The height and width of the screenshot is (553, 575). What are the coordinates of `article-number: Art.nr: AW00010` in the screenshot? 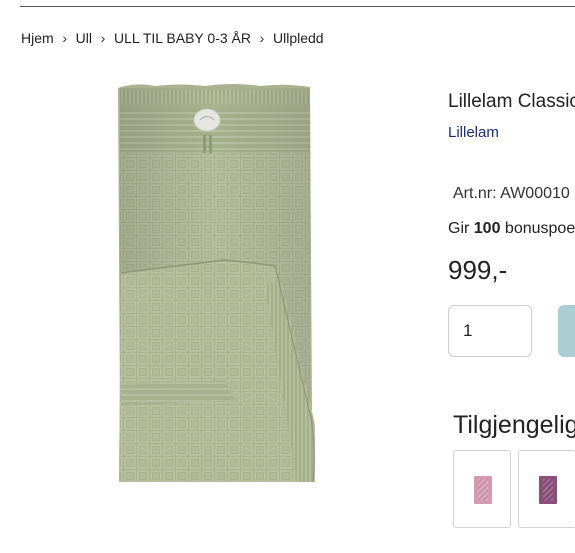 It's located at (511, 193).